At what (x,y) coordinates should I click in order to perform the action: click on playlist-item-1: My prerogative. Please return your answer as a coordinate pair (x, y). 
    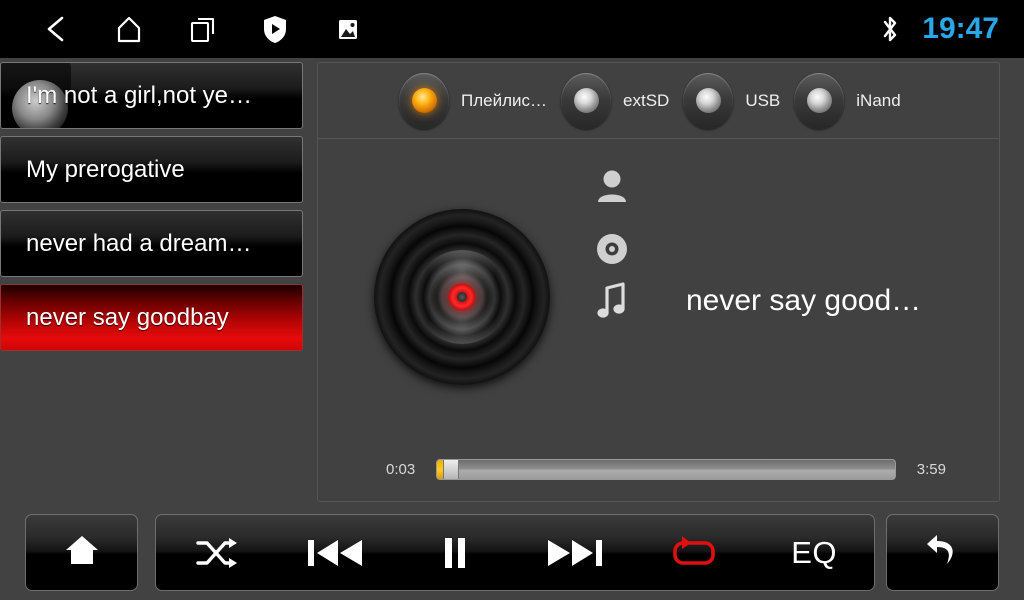
    Looking at the image, I should click on (151, 169).